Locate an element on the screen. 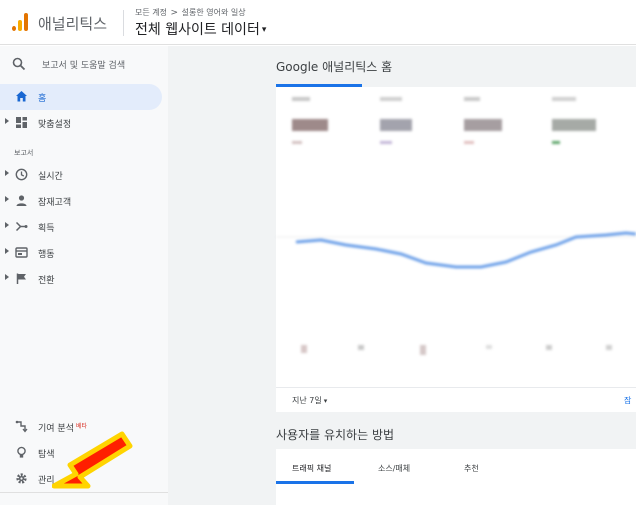 This screenshot has width=636, height=505. card-divider is located at coordinates (456, 387).